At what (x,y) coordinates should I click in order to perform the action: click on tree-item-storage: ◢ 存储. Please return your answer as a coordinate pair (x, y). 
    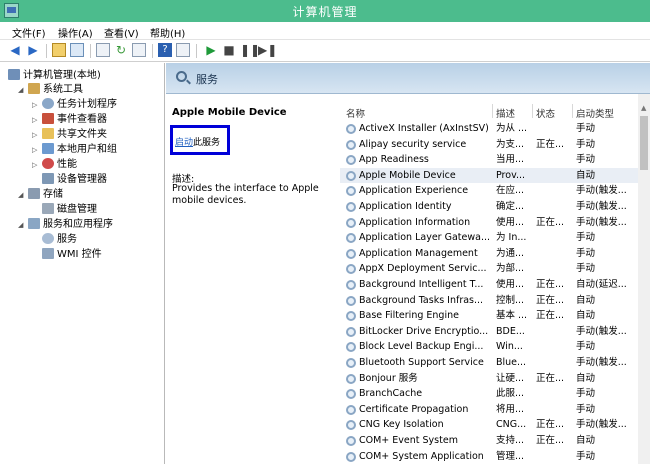
    Looking at the image, I should click on (40, 195).